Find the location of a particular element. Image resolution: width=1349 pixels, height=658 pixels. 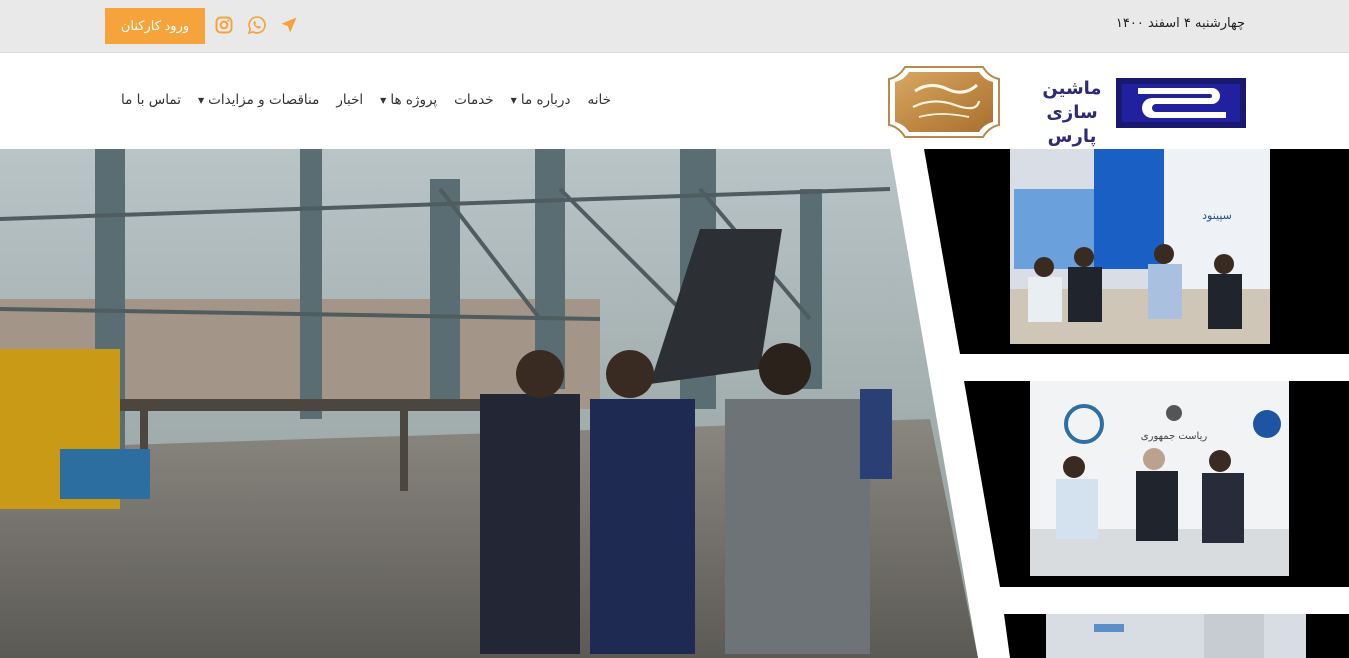

nav-item-label: پروژه ها is located at coordinates (414, 100).